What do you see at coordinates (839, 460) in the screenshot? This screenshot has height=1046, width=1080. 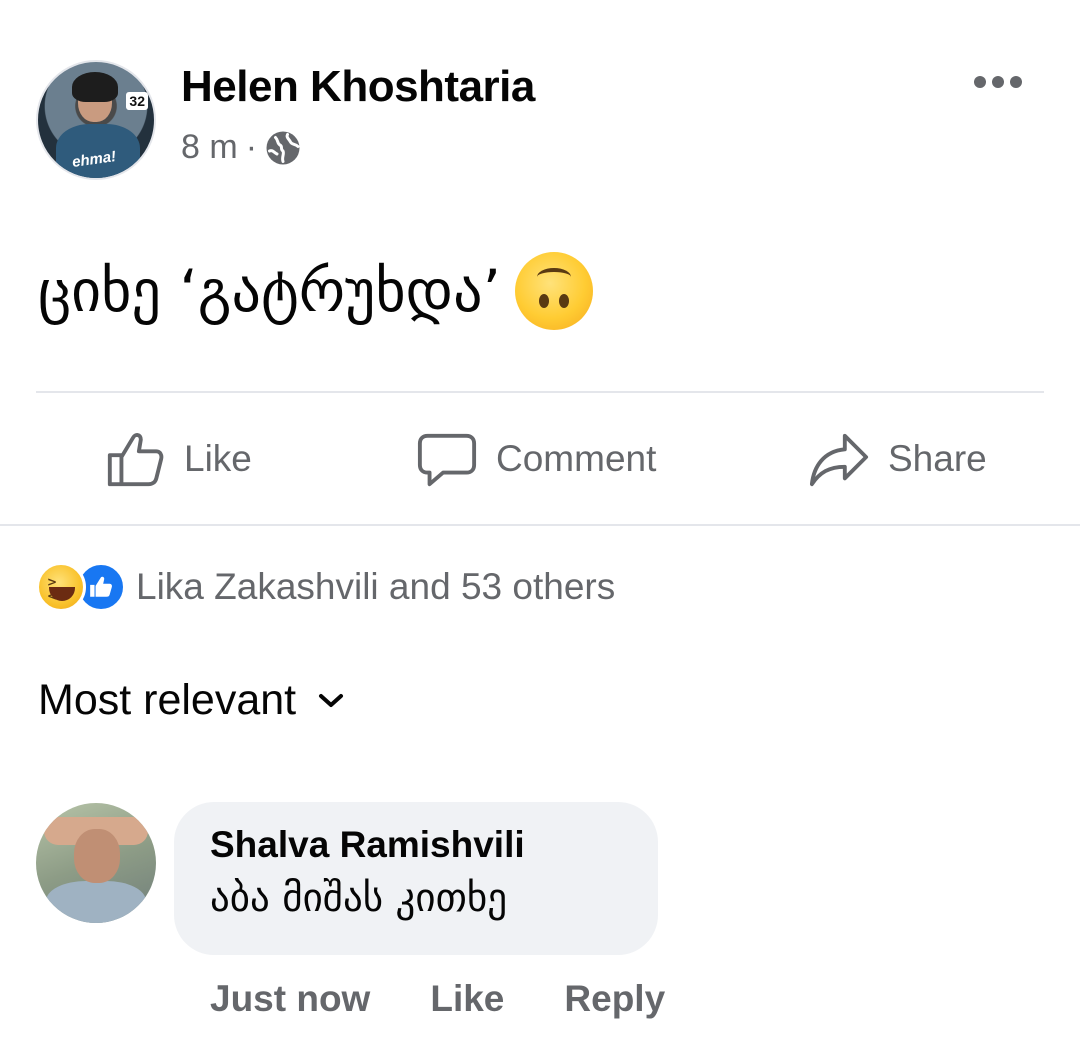 I see `share-arrow-icon` at bounding box center [839, 460].